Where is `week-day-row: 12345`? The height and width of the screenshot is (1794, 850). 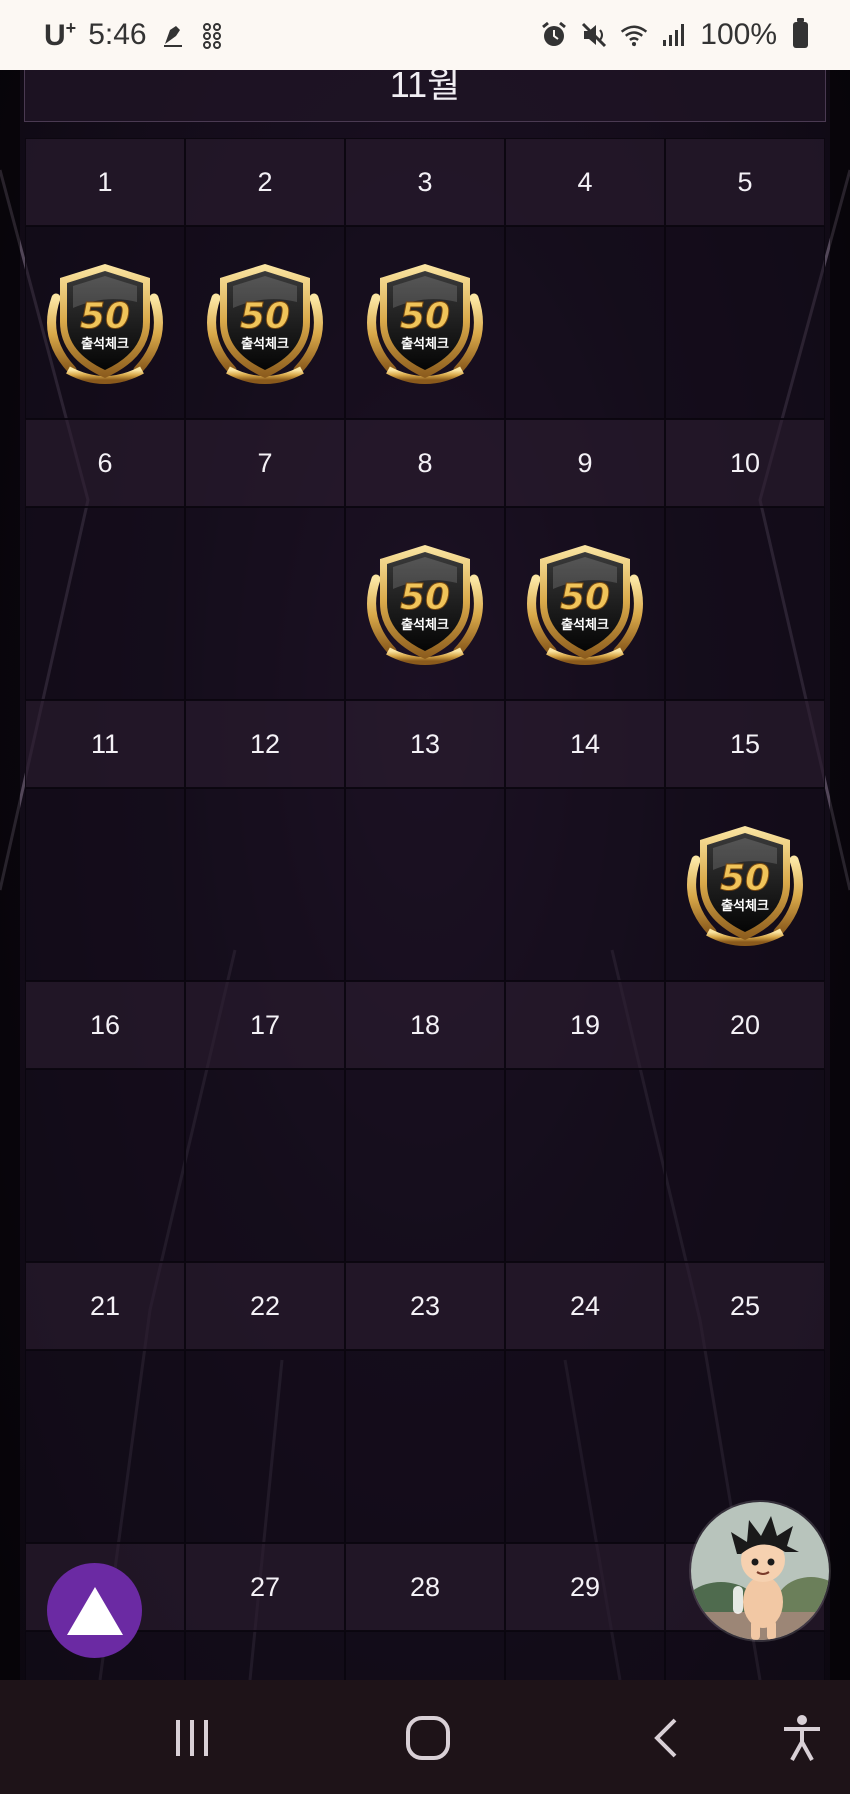 week-day-row: 12345 is located at coordinates (425, 182).